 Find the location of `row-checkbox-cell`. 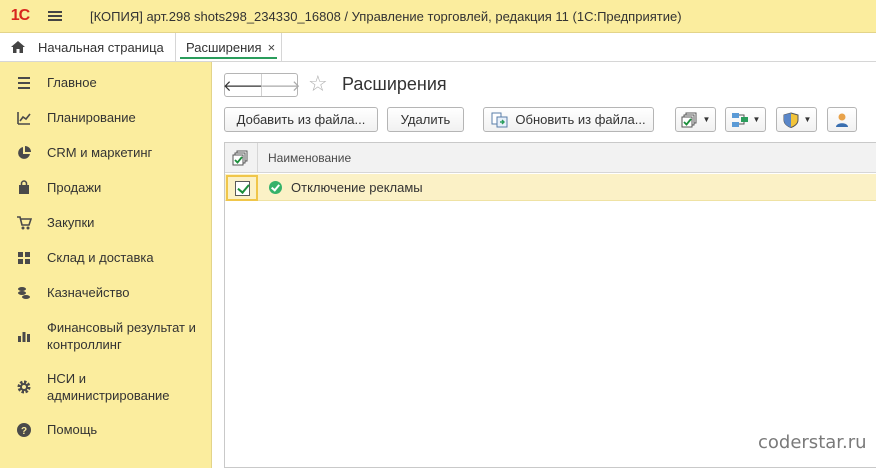

row-checkbox-cell is located at coordinates (242, 188).